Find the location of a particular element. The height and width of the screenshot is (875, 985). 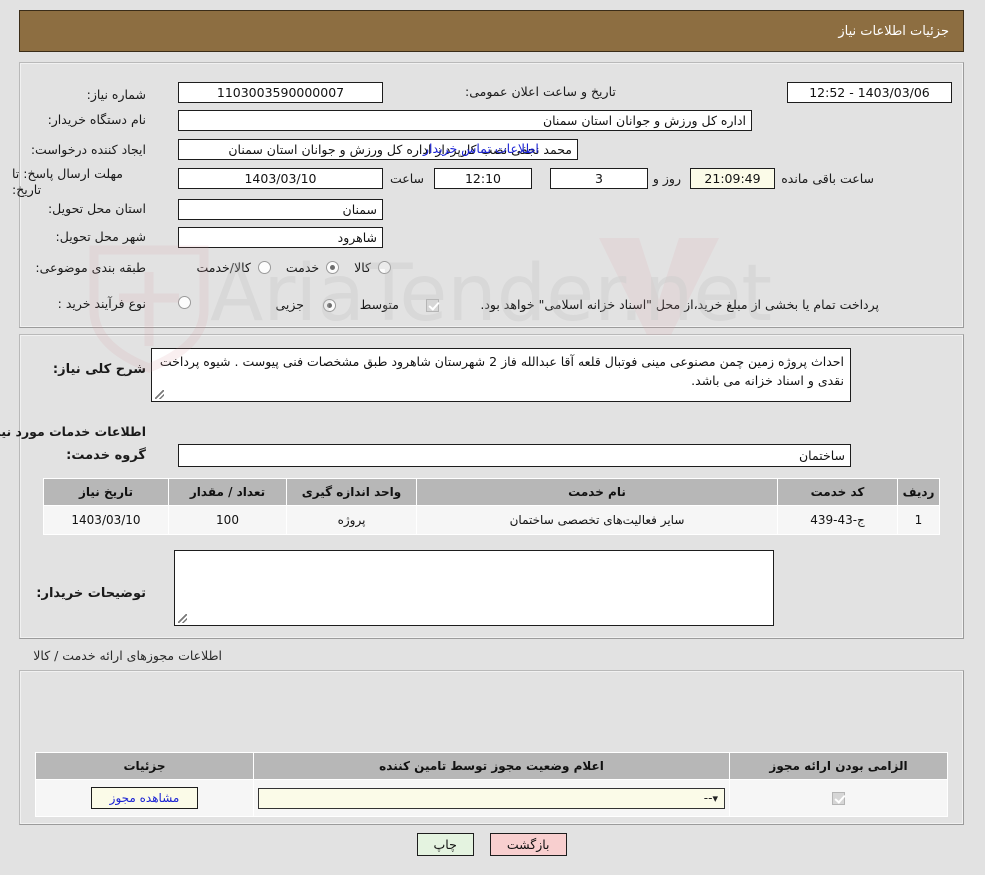

checkbox-islamic-treasury is located at coordinates (433, 305).